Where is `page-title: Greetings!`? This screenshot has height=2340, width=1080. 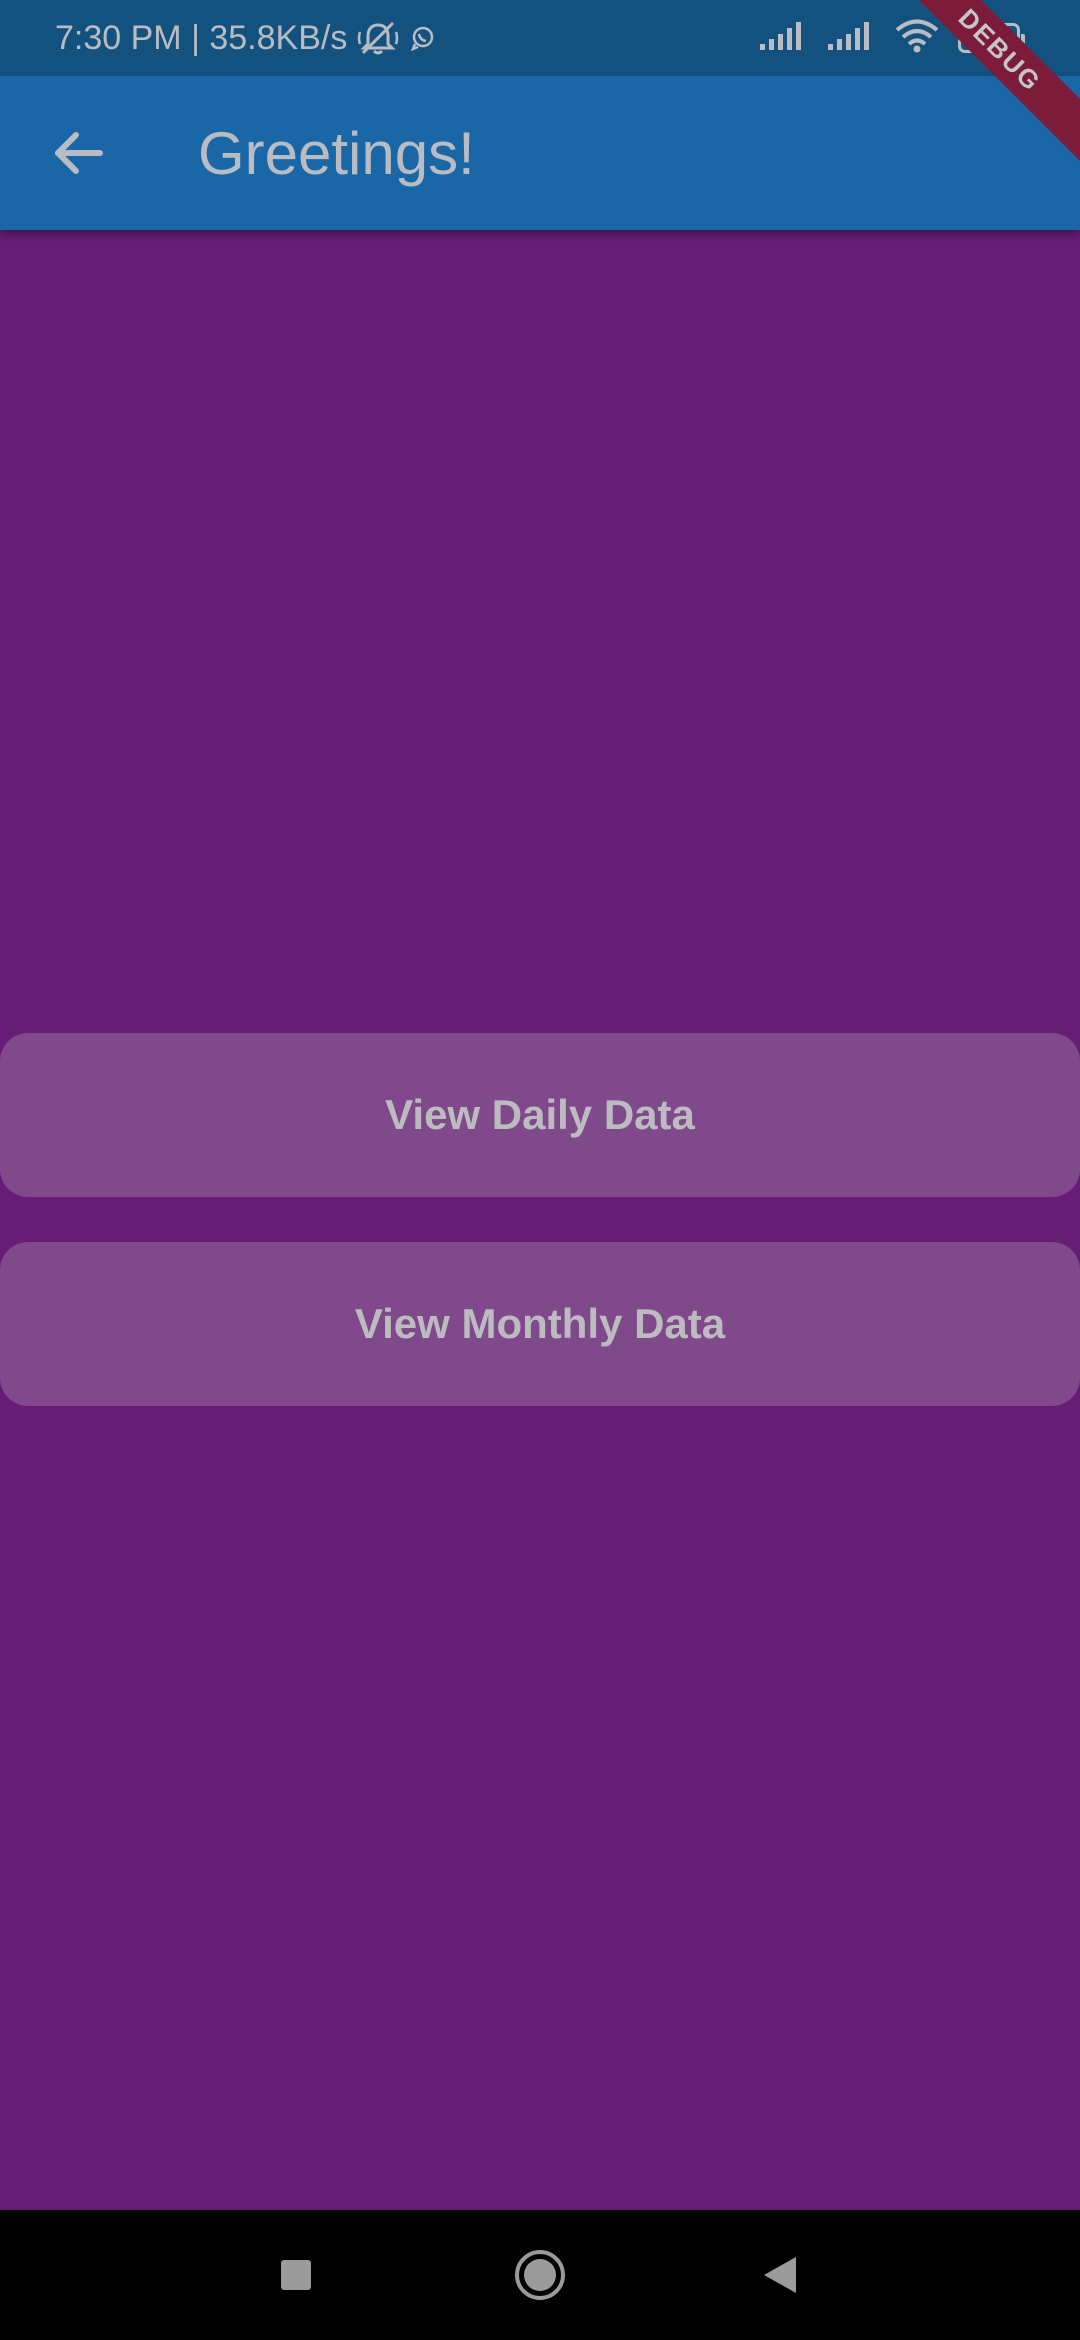 page-title: Greetings! is located at coordinates (336, 153).